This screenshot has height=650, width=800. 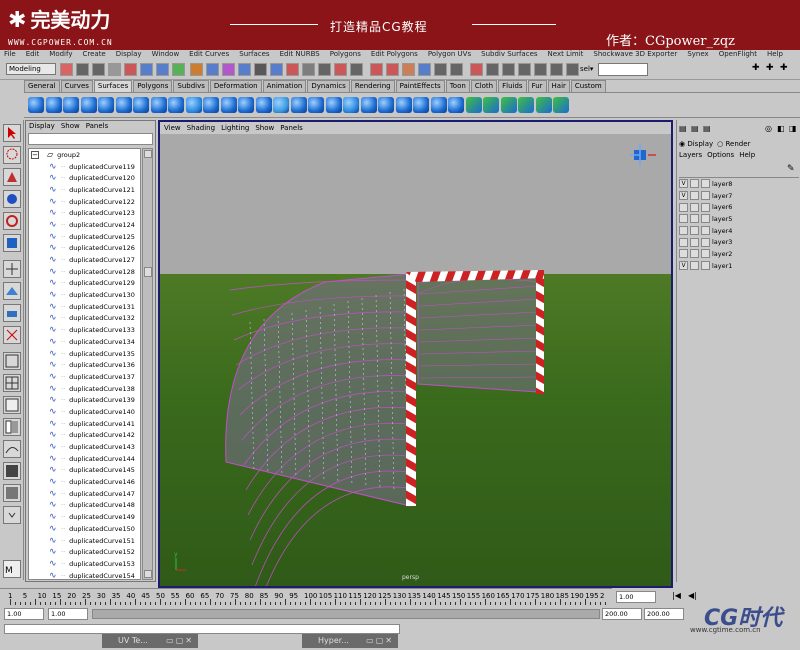 I want to click on menu-item-edit: Edit, so click(x=33, y=55).